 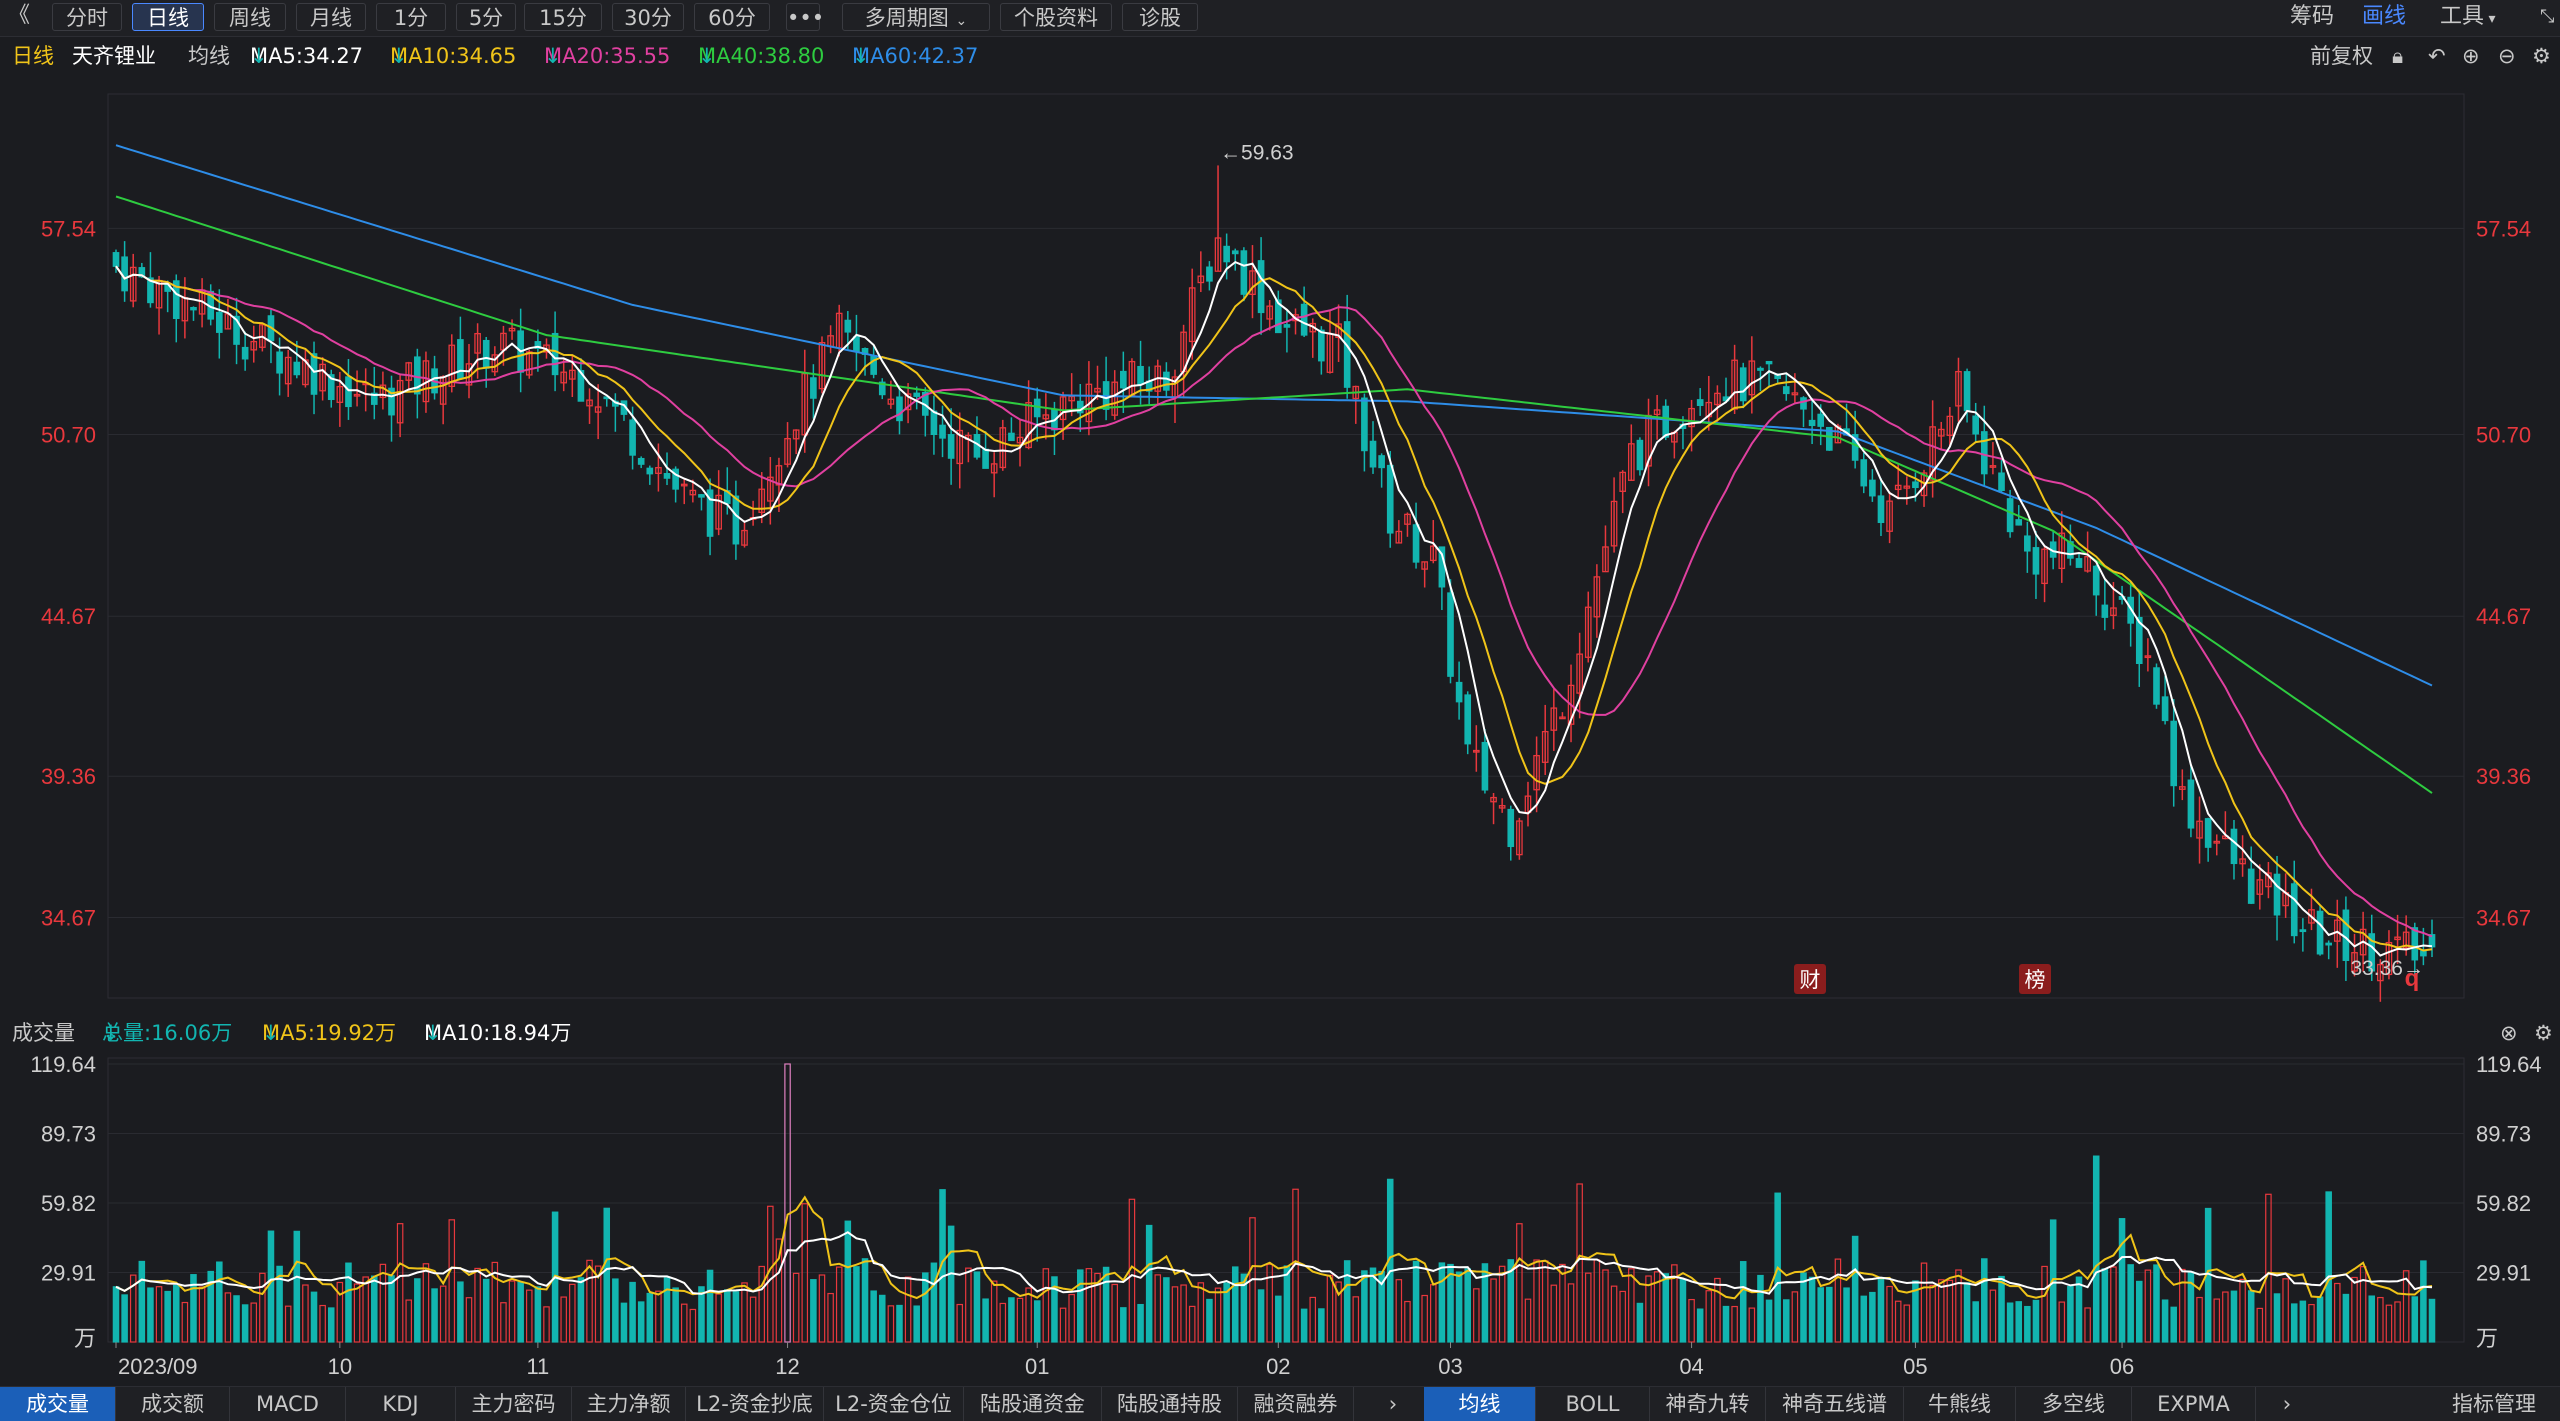 What do you see at coordinates (755, 1404) in the screenshot?
I see `indicator-tab-6: L2-资金抄底` at bounding box center [755, 1404].